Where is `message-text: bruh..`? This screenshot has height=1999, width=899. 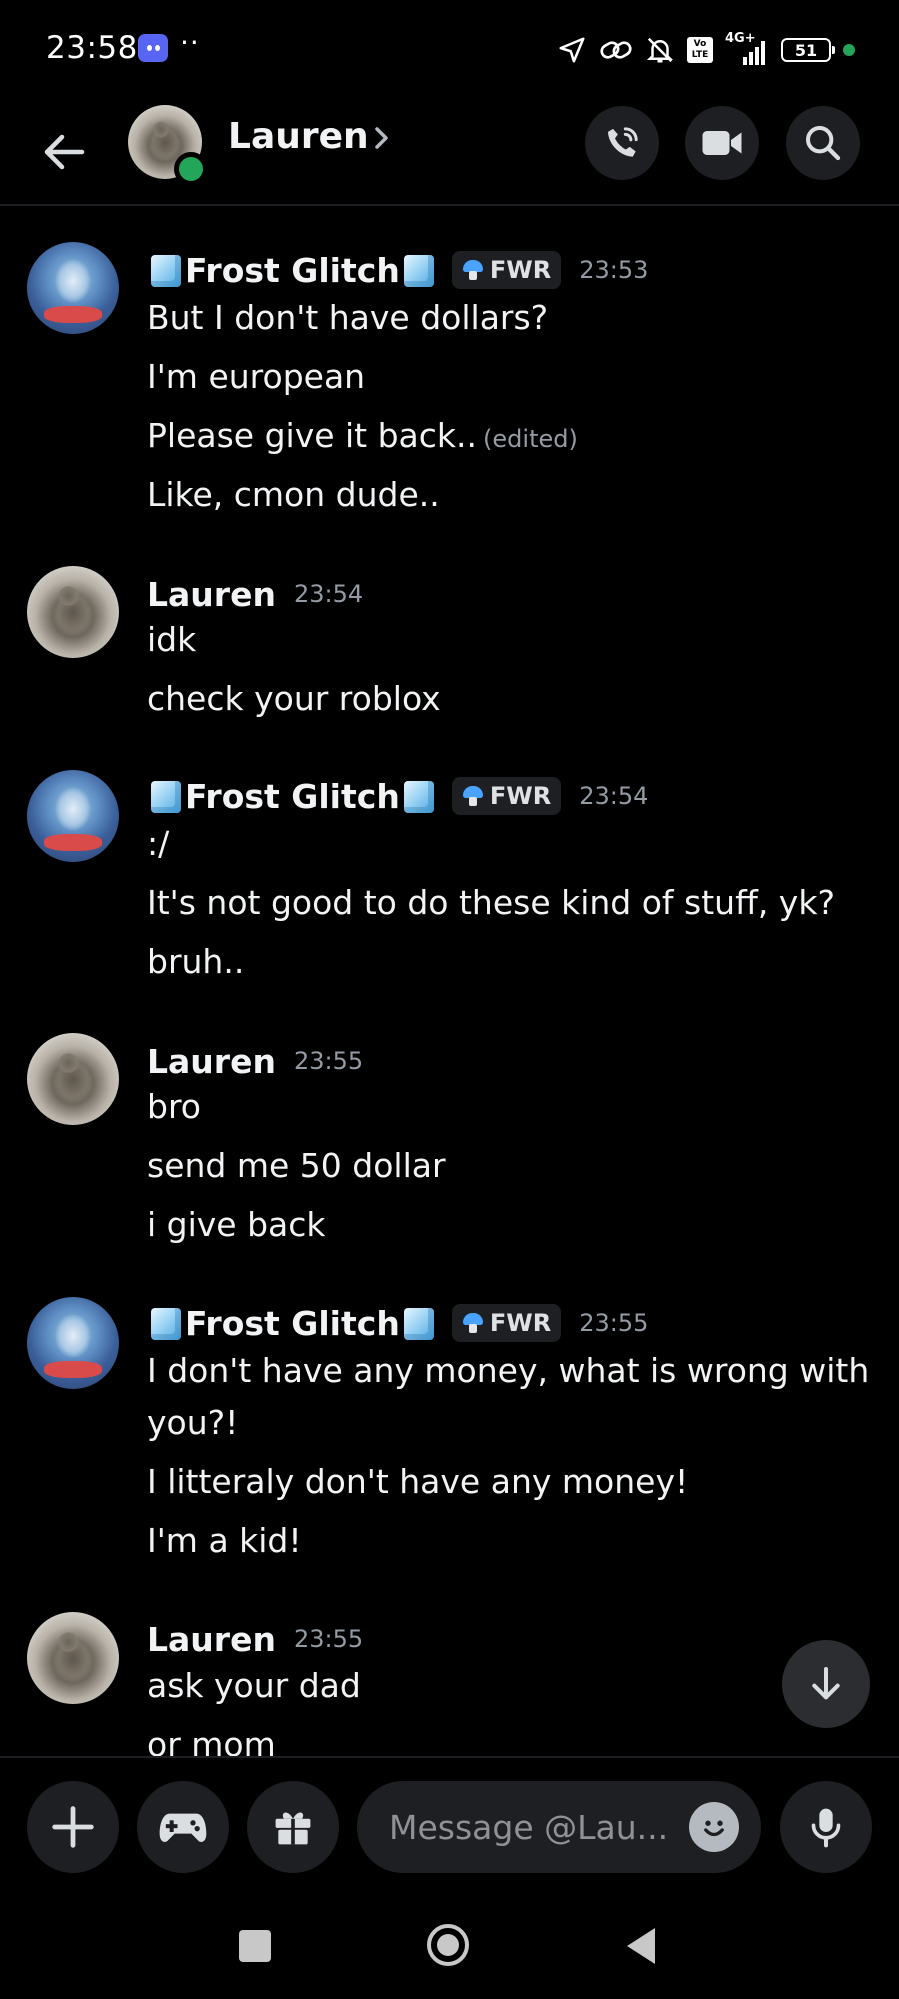
message-text: bruh.. is located at coordinates (195, 961).